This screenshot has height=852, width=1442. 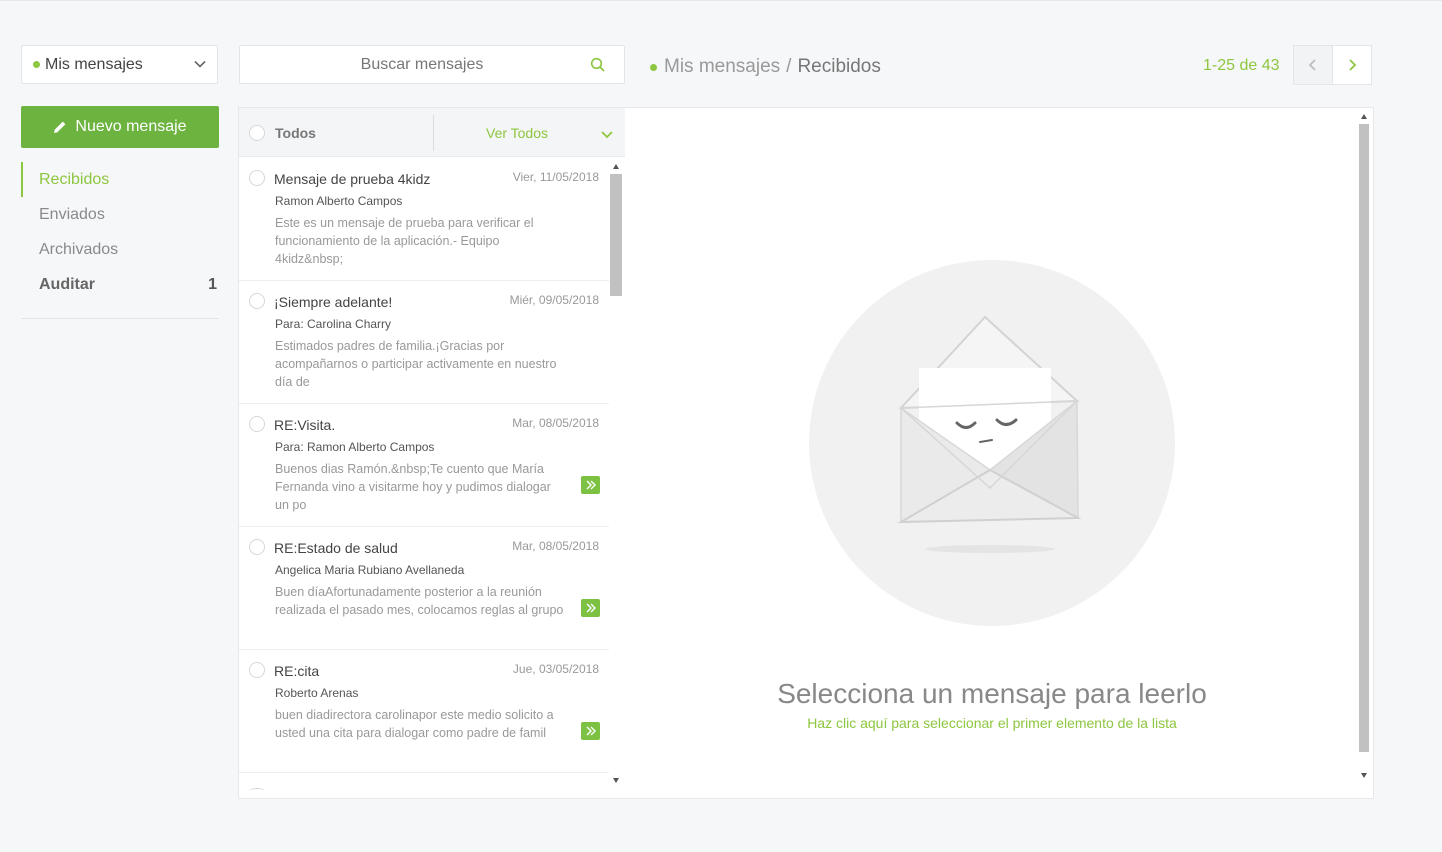 I want to click on pagination-range: 1-25 de 43, so click(x=1241, y=65).